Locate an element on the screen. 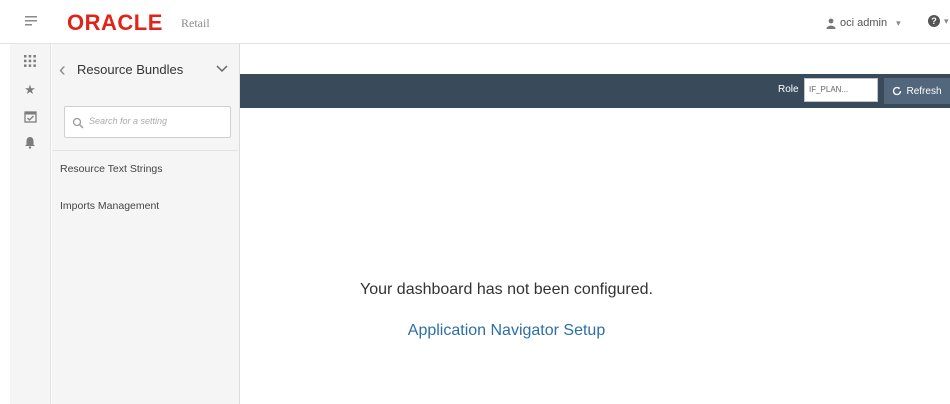  search-input: Search for a setting is located at coordinates (147, 122).